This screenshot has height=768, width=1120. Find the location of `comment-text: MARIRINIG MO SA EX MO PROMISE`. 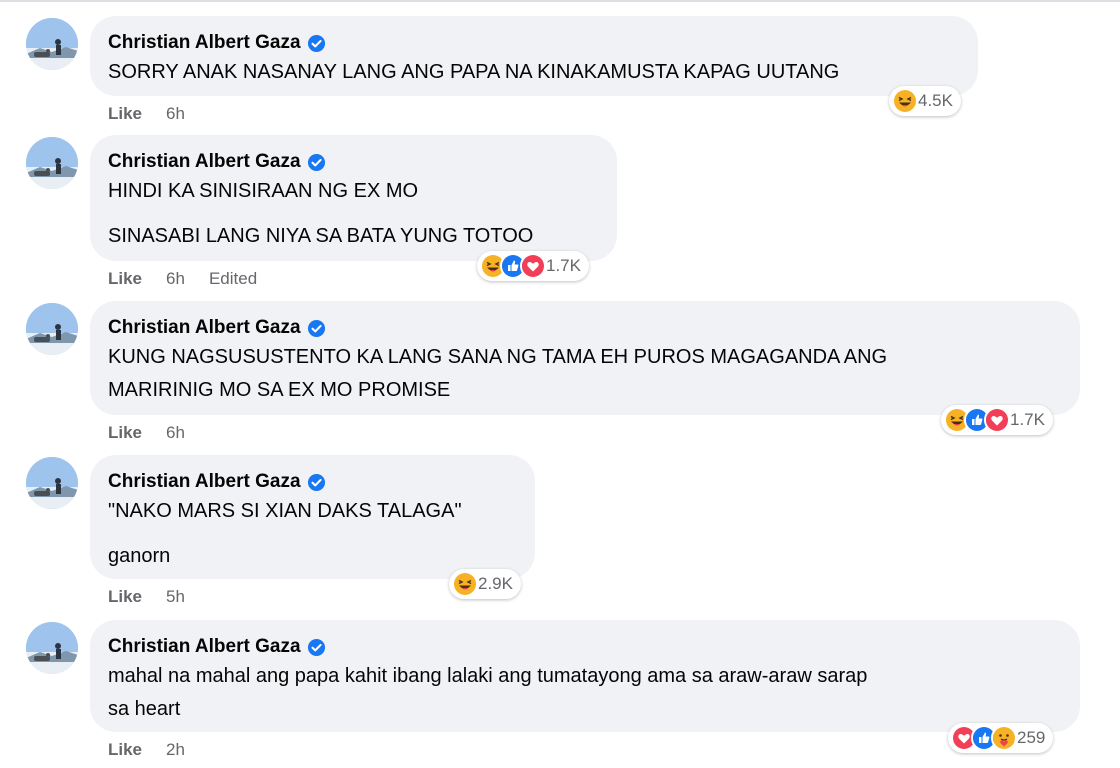

comment-text: MARIRINIG MO SA EX MO PROMISE is located at coordinates (279, 390).